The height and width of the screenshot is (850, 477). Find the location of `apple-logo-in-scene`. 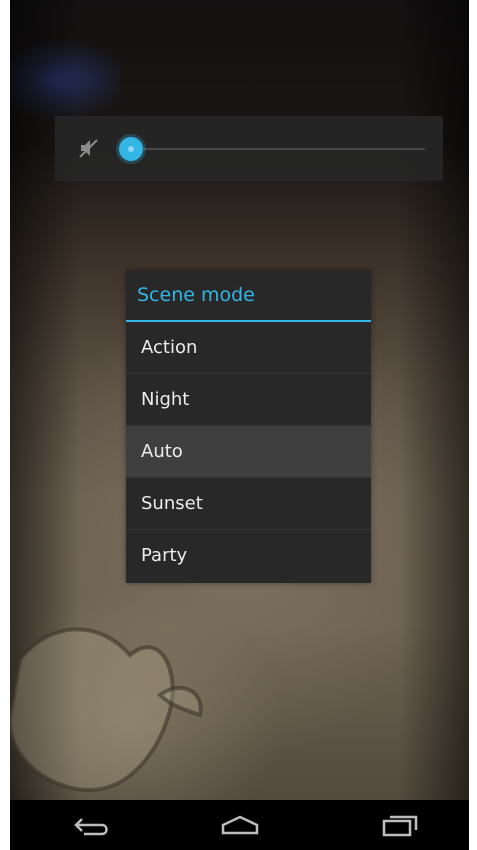

apple-logo-in-scene is located at coordinates (106, 710).